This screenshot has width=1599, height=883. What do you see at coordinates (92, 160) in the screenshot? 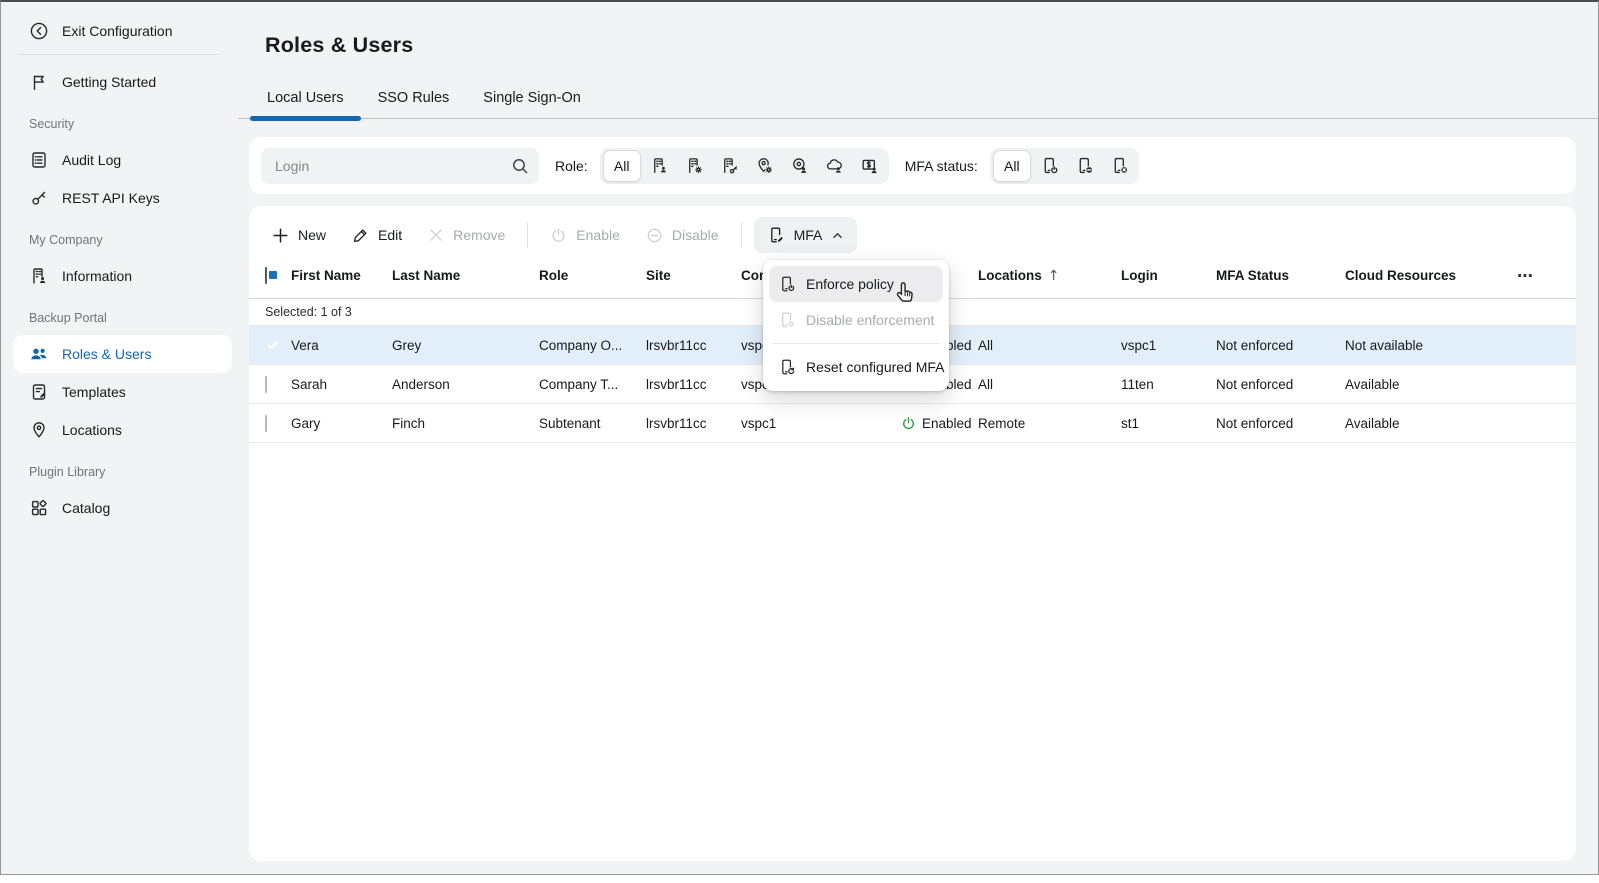
I see `sidebar-item-label: Audit Log` at bounding box center [92, 160].